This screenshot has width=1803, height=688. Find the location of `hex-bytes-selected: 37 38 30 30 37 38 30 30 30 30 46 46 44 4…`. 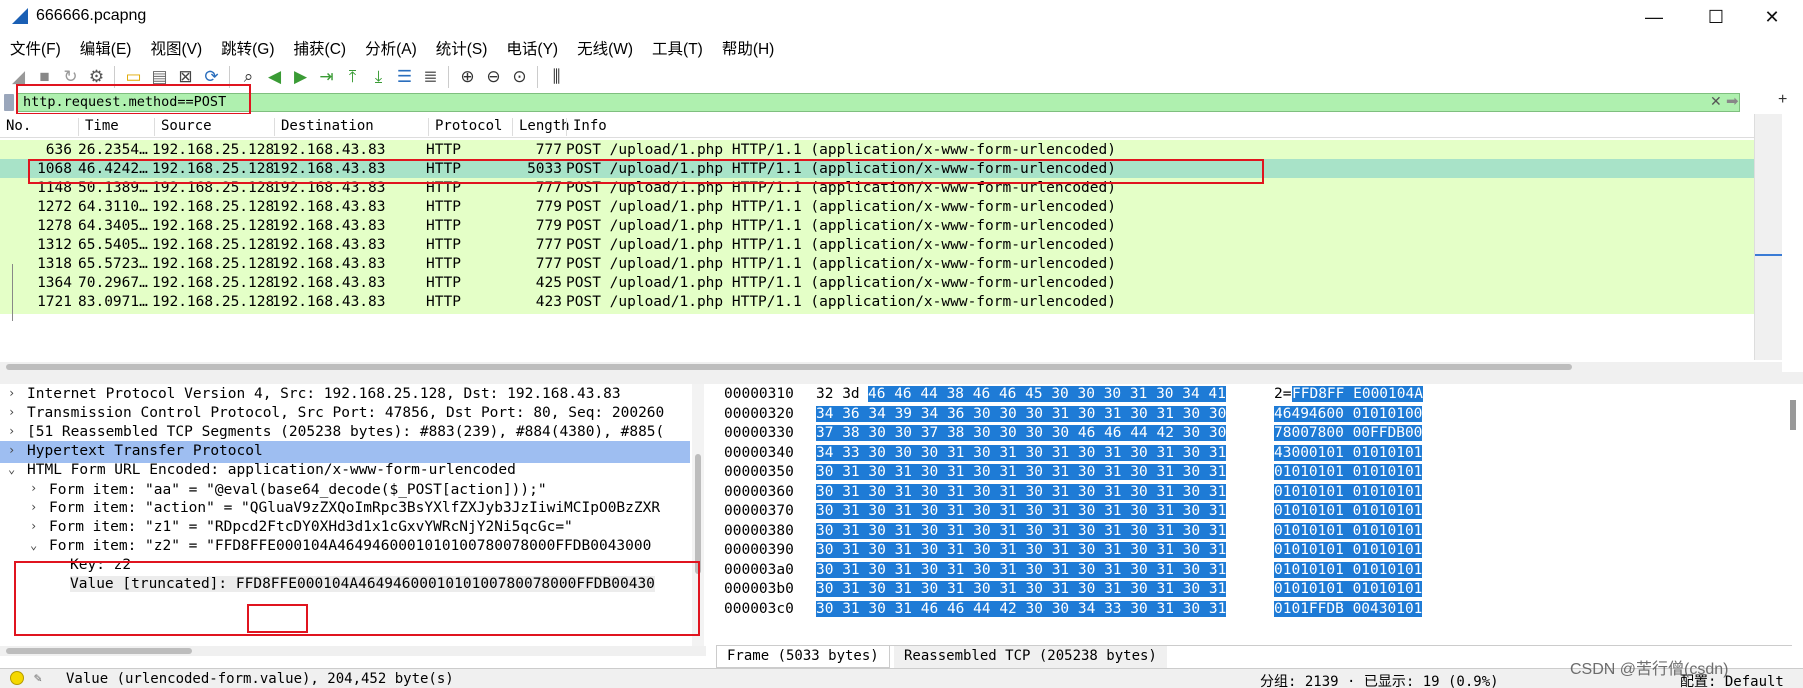

hex-bytes-selected: 37 38 30 30 37 38 30 30 30 30 46 46 44 4… is located at coordinates (1021, 433).